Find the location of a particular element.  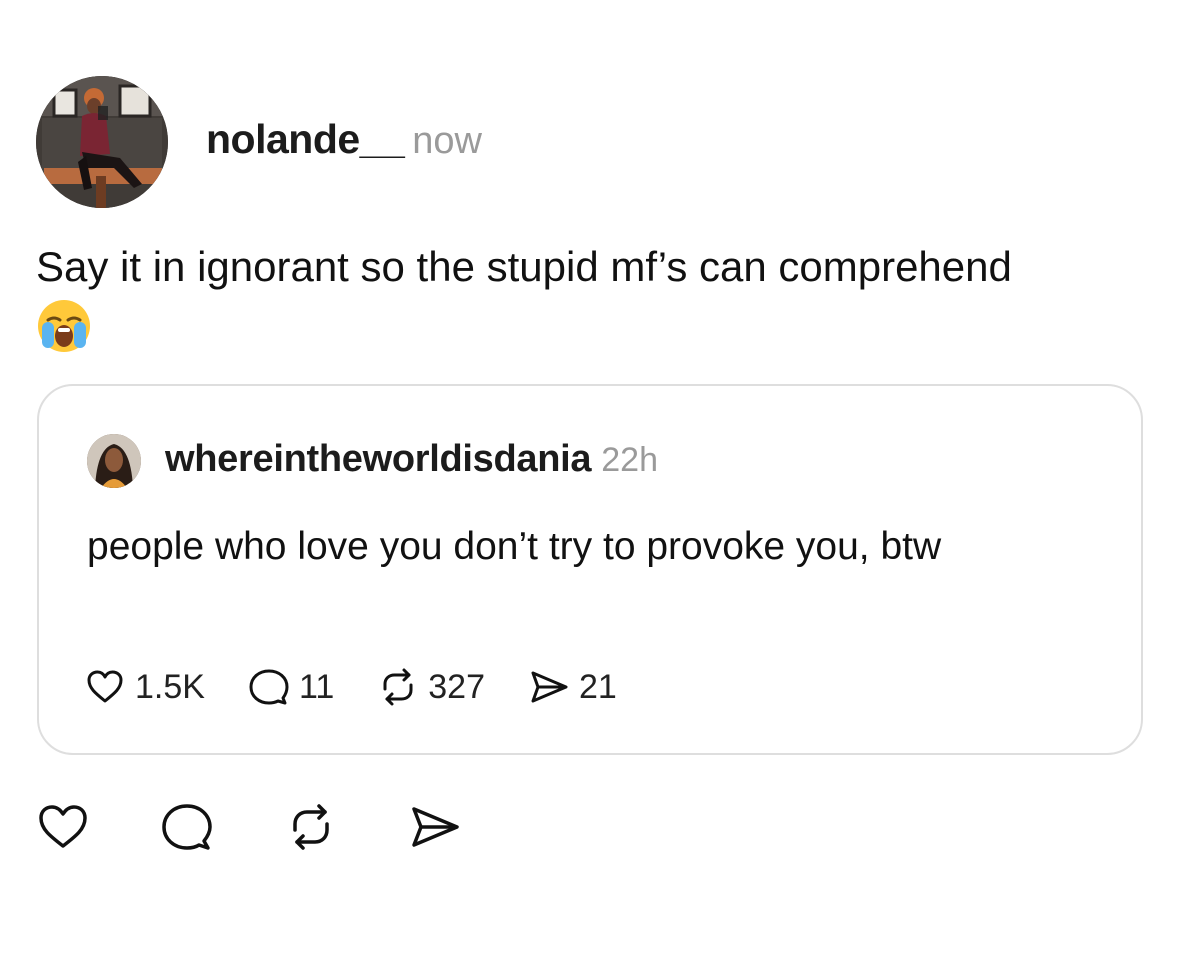

repost-stat: 327 is located at coordinates (430, 687).